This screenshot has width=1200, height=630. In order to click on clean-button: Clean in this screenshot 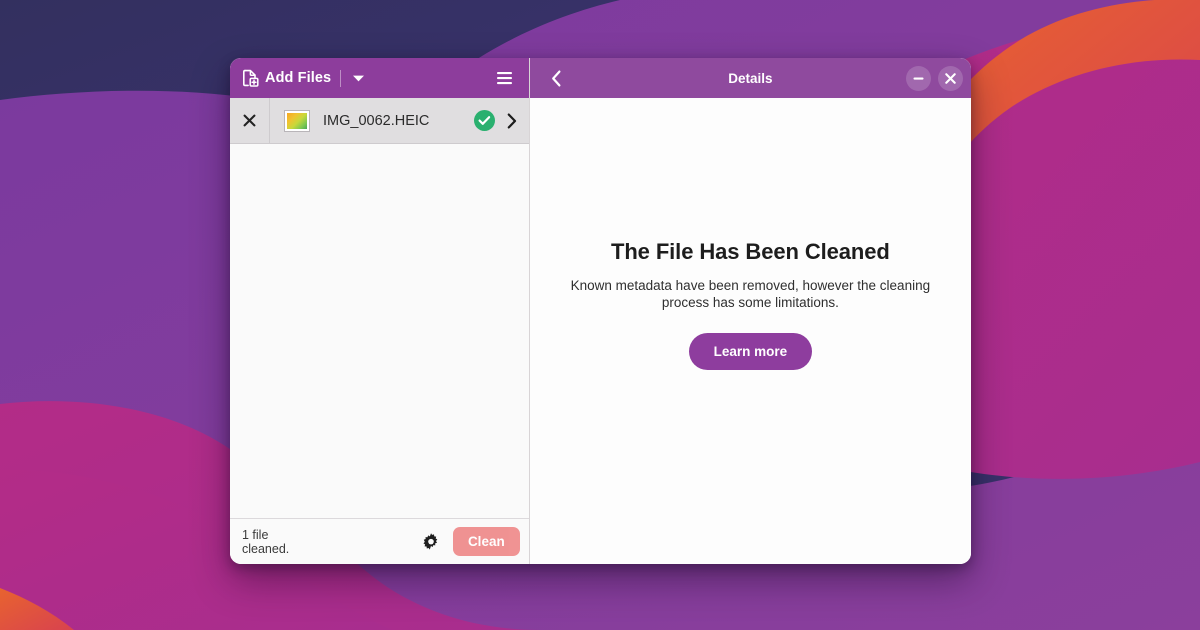, I will do `click(486, 541)`.